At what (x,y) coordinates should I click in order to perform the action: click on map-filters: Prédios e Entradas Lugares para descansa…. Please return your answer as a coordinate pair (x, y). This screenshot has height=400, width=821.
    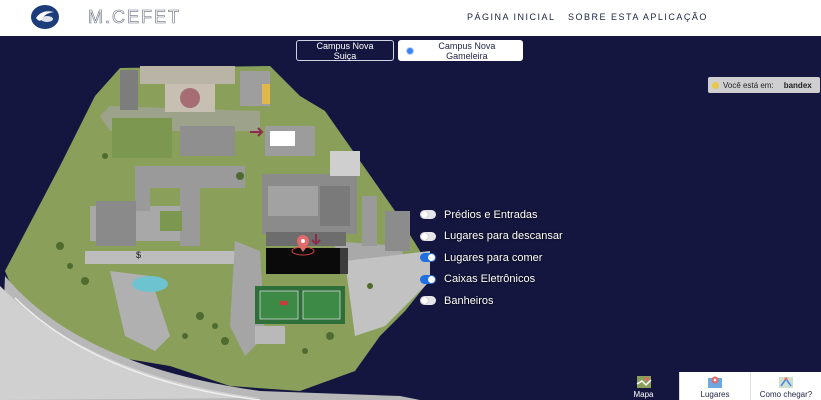
    Looking at the image, I should click on (491, 258).